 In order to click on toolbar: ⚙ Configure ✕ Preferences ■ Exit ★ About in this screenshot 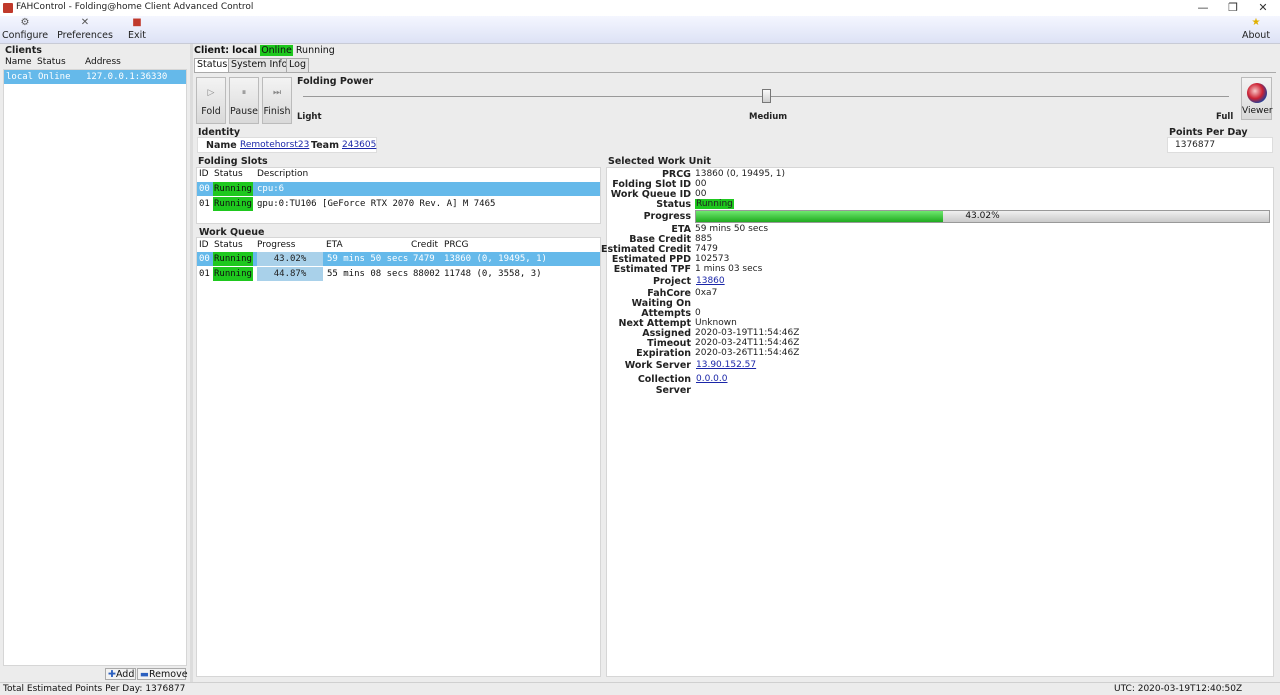, I will do `click(640, 30)`.